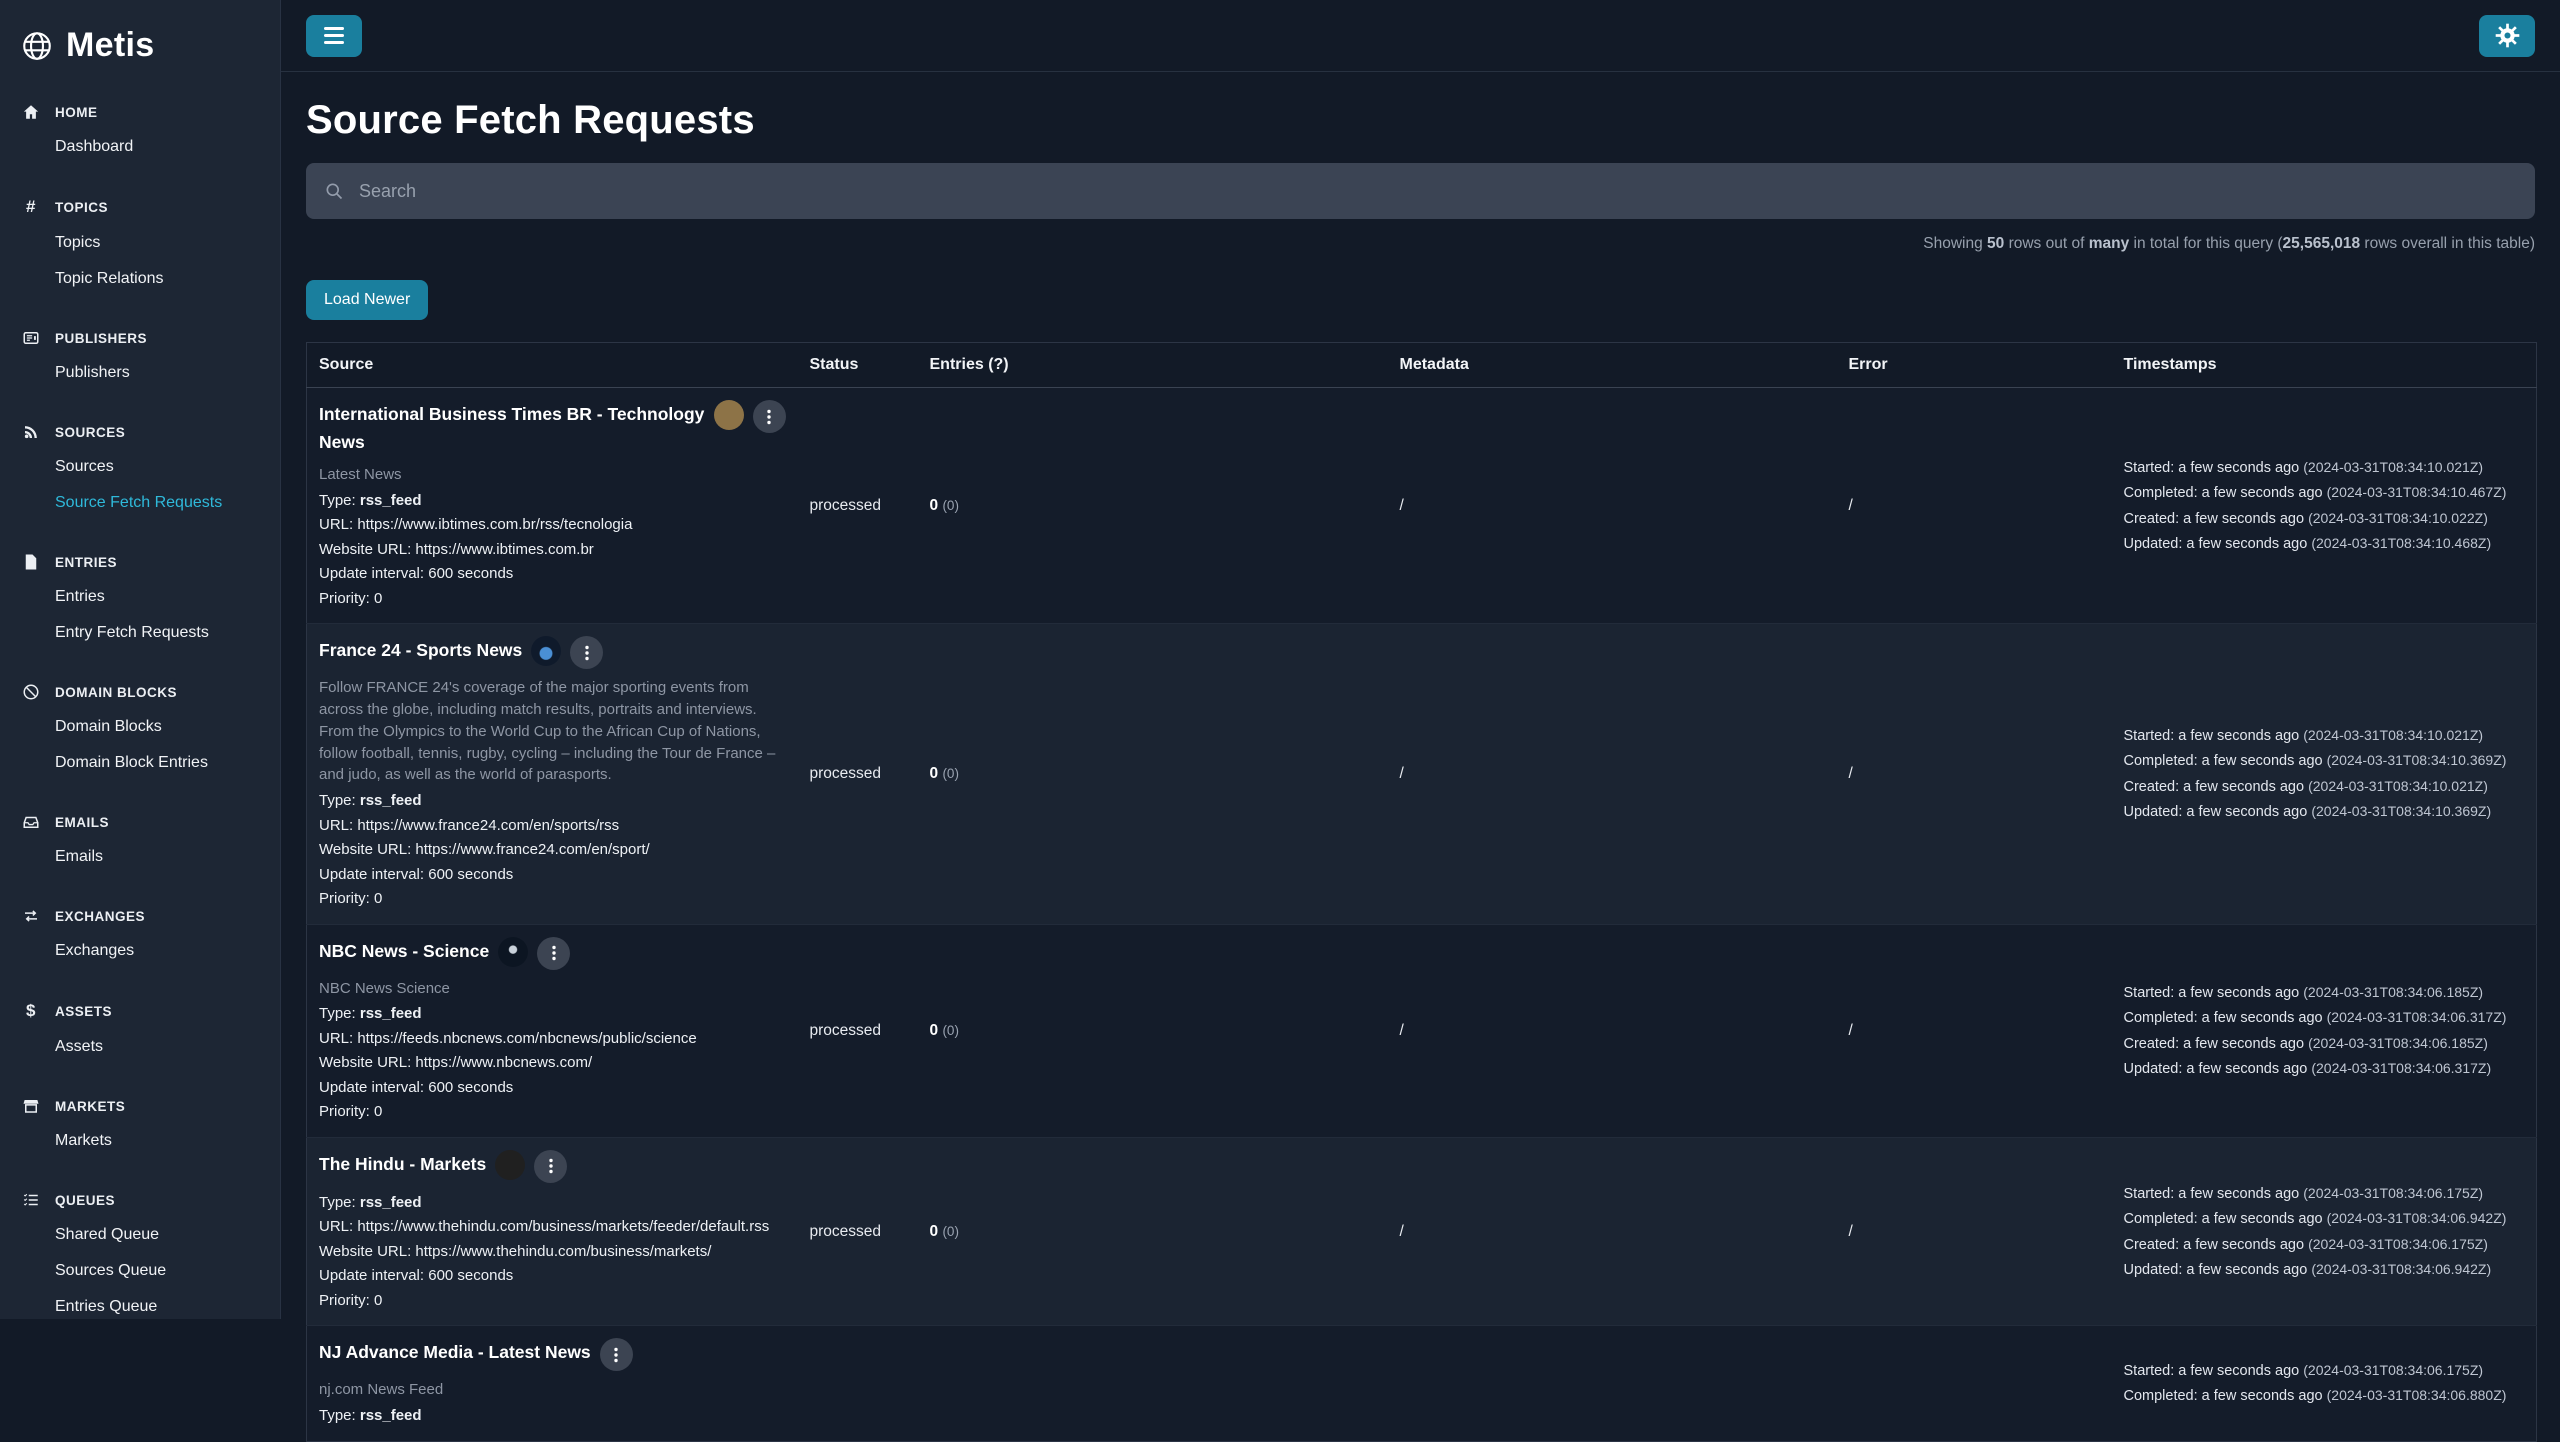 The height and width of the screenshot is (1442, 2560). Describe the element at coordinates (140, 1141) in the screenshot. I see `sidebar-item-markets: Markets` at that location.